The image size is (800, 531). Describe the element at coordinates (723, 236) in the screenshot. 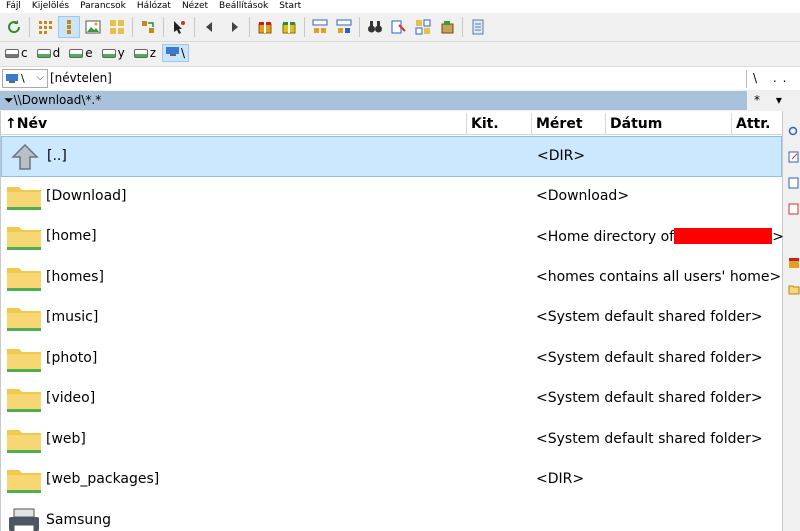

I see `redaction-box` at that location.